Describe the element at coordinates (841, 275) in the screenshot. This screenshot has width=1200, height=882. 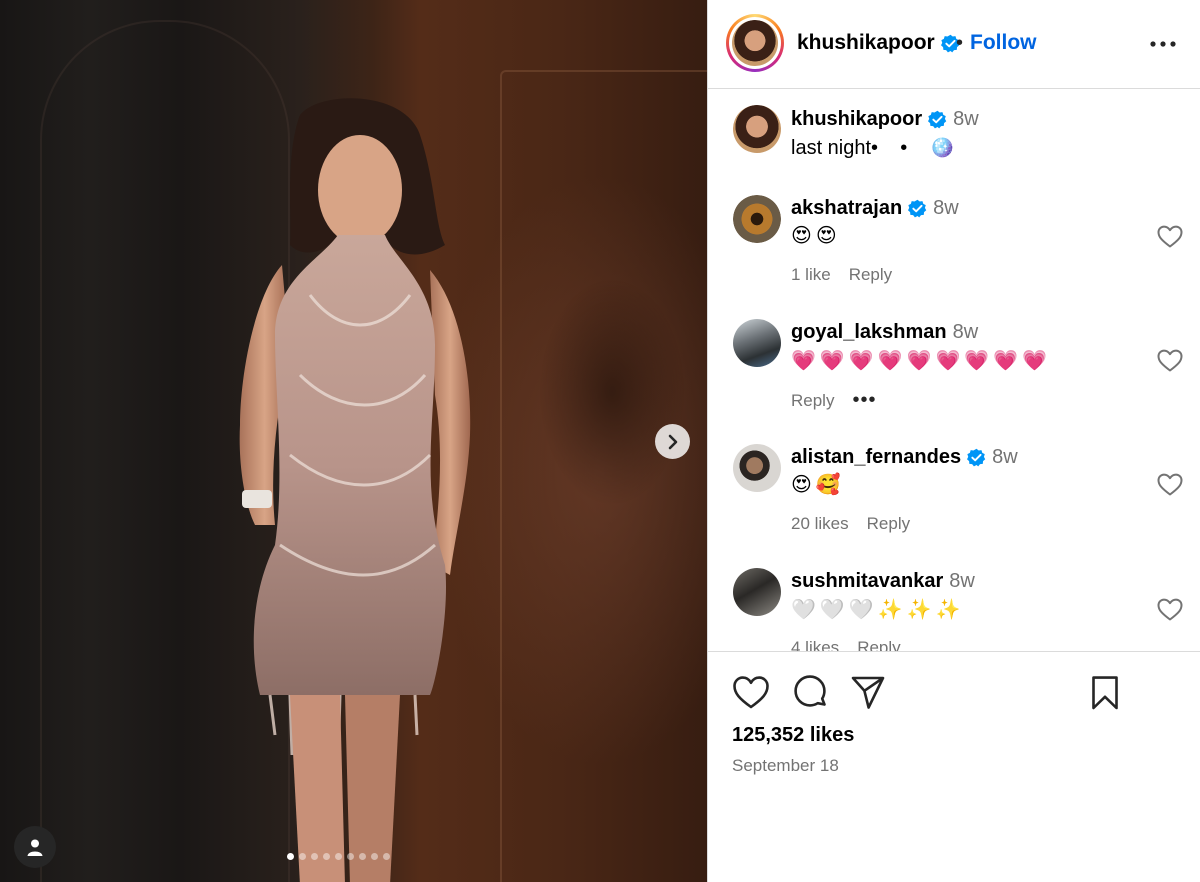
I see `comment-meta: 1 like Reply` at that location.